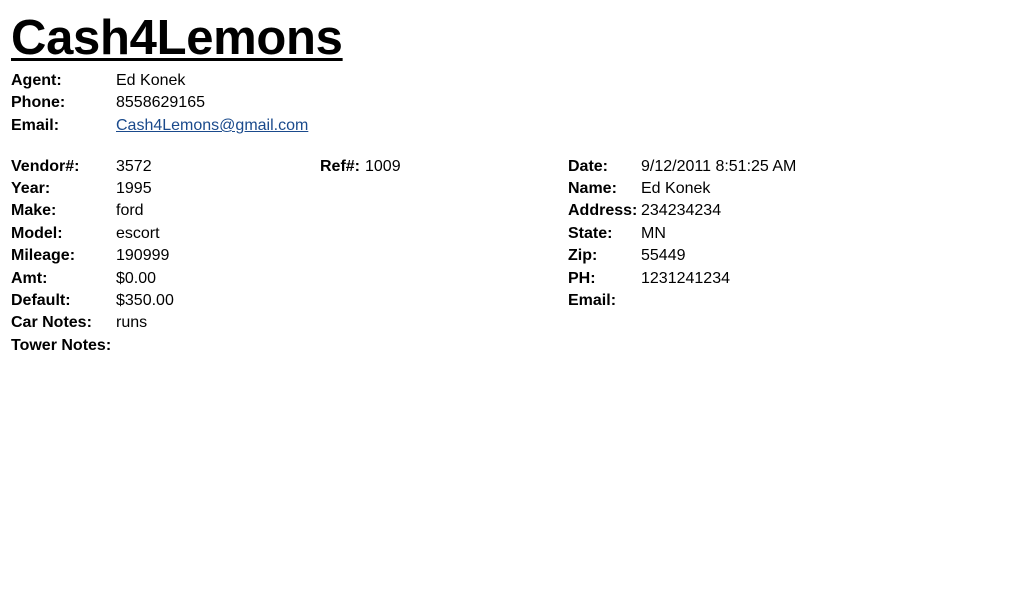  What do you see at coordinates (161, 211) in the screenshot?
I see `make-row: Make: ford` at bounding box center [161, 211].